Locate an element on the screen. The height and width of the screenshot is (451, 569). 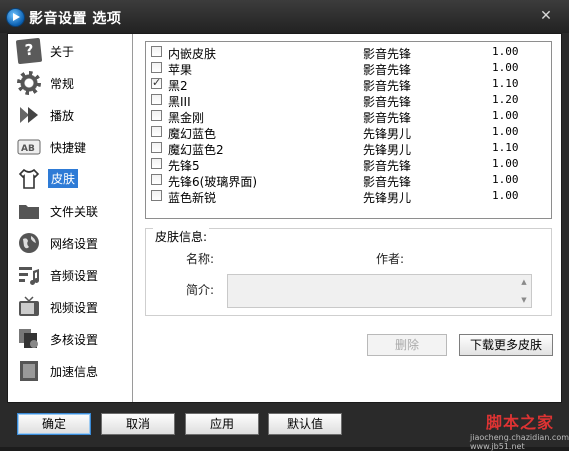
sidebar-item-label: 加速信息 is located at coordinates (74, 372).